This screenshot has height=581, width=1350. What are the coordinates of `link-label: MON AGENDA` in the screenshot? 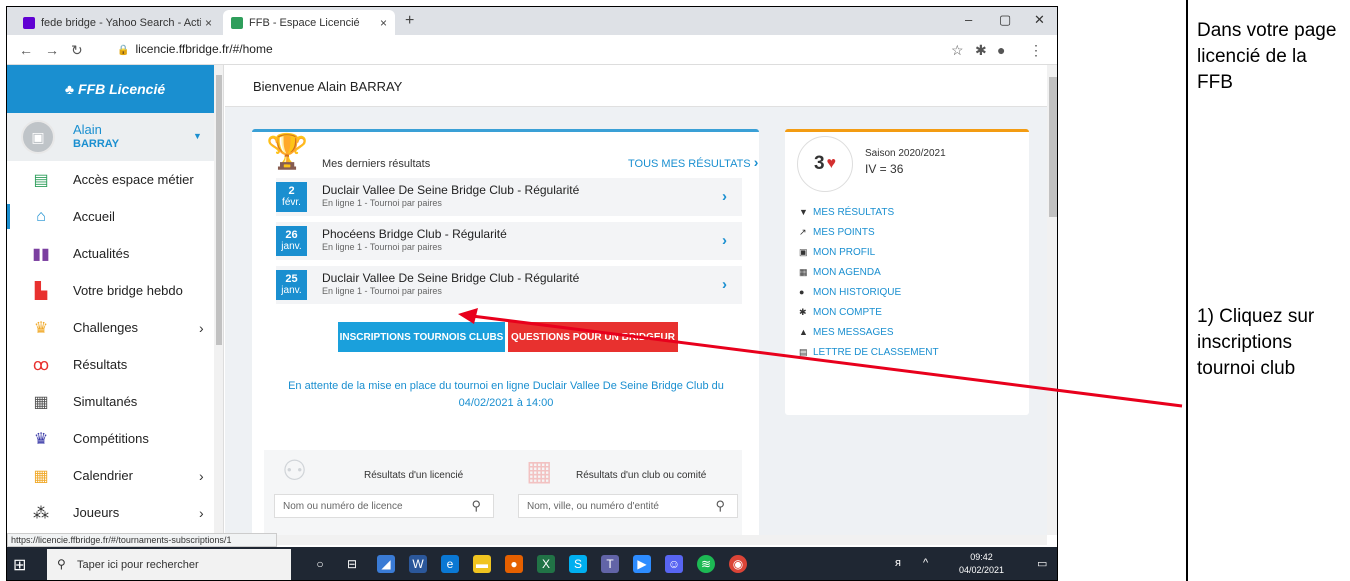 It's located at (847, 272).